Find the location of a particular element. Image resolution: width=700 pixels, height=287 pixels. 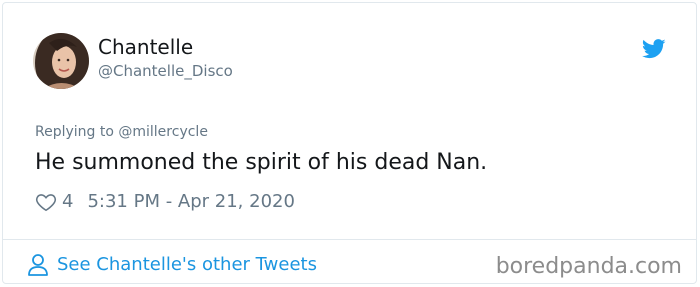

avatar is located at coordinates (61, 61).